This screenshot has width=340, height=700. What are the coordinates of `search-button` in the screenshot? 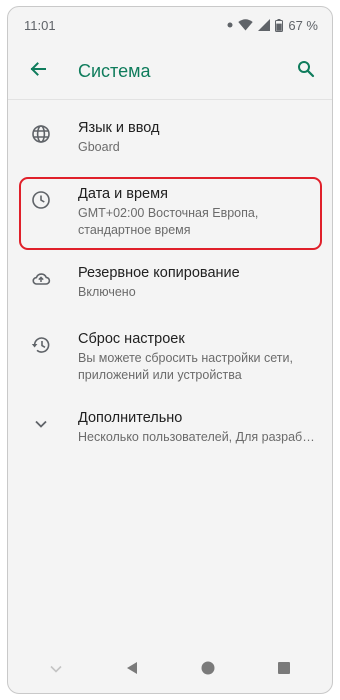 It's located at (306, 71).